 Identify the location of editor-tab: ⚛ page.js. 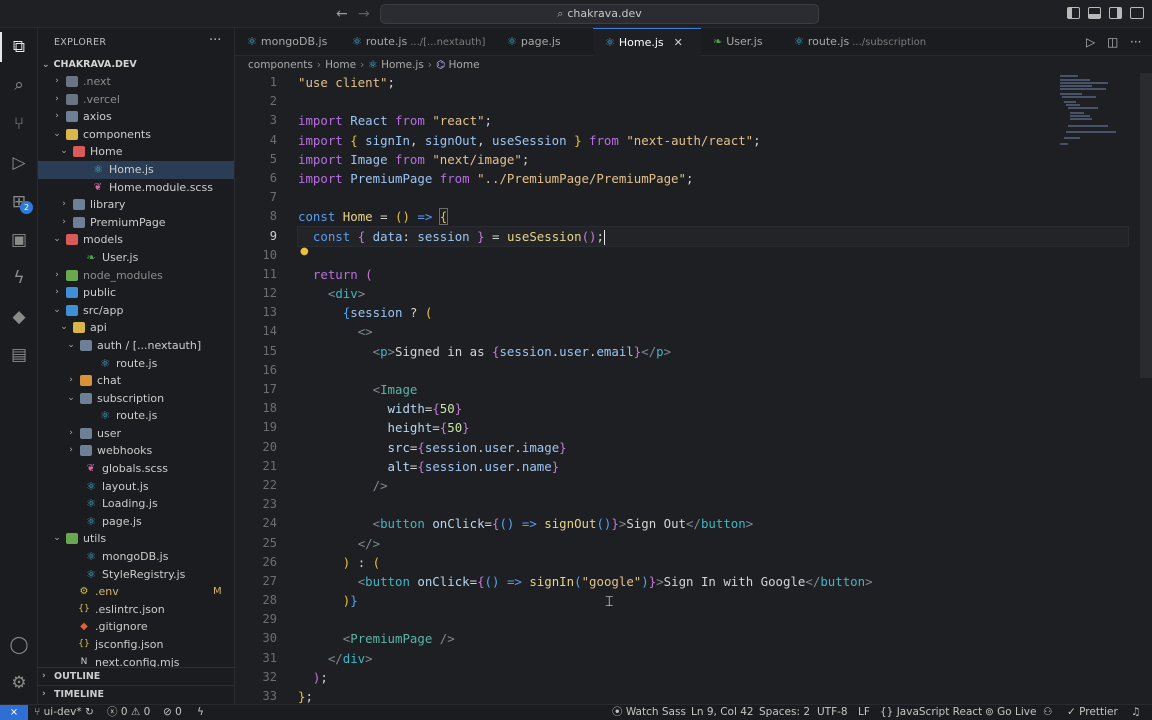
(544, 42).